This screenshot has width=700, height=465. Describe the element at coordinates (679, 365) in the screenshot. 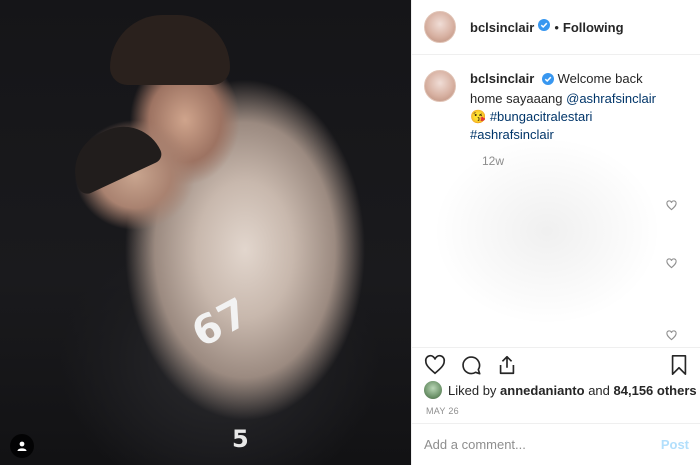

I see `bookmark-icon` at that location.